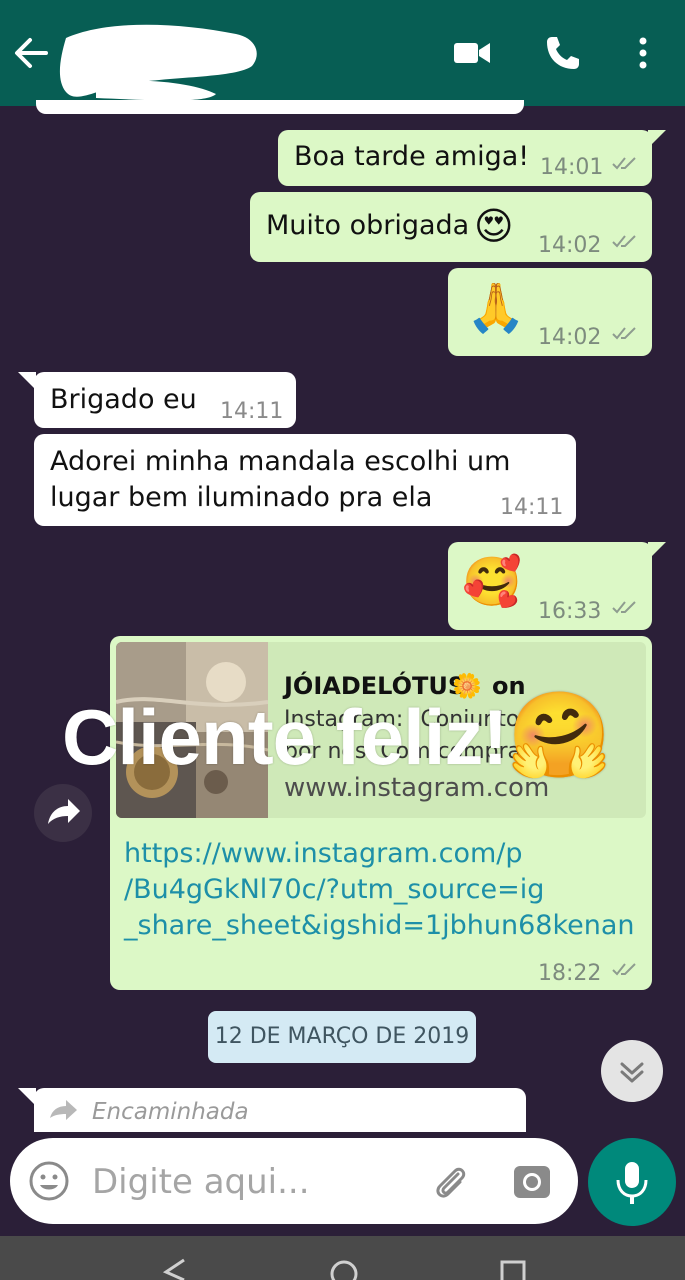 This screenshot has height=1280, width=685. I want to click on video-call-icon, so click(472, 53).